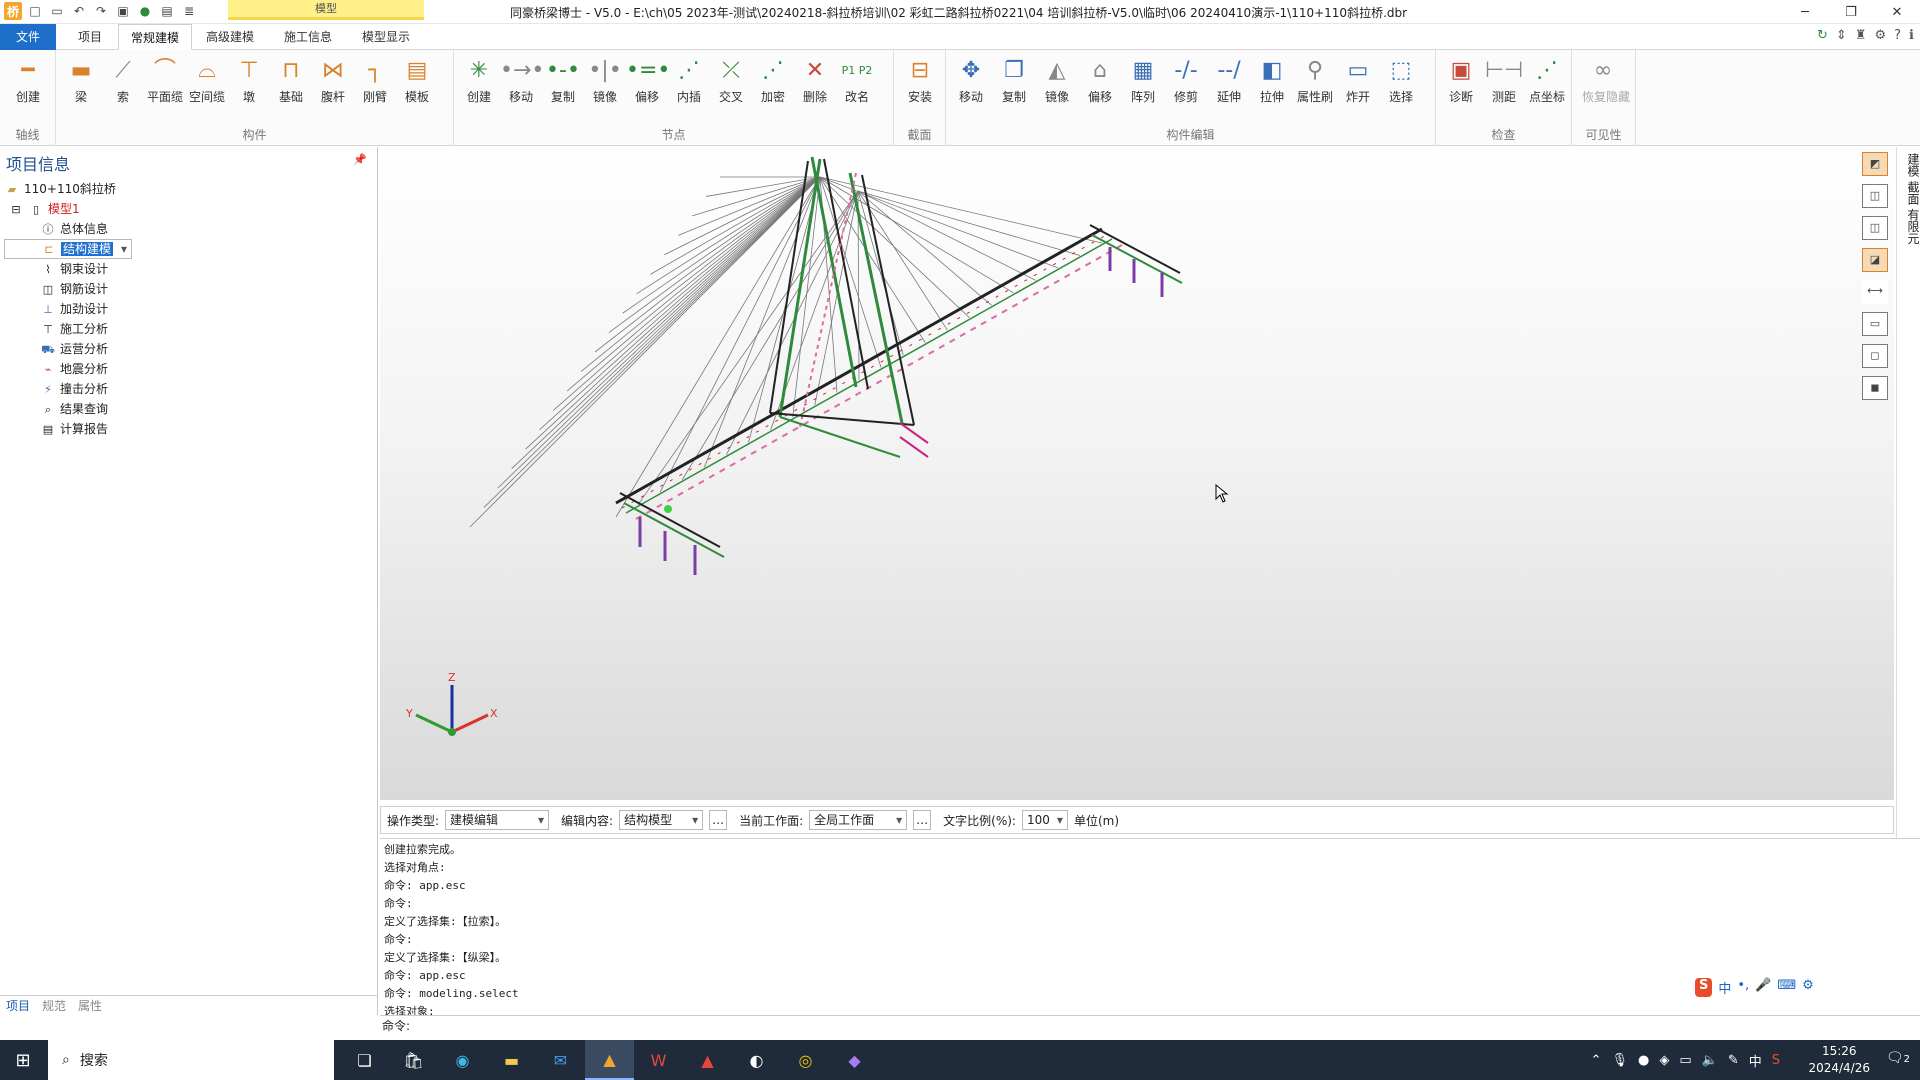  I want to click on tree-item-stiffener-design: ⊥ 加劲设计, so click(68, 309).